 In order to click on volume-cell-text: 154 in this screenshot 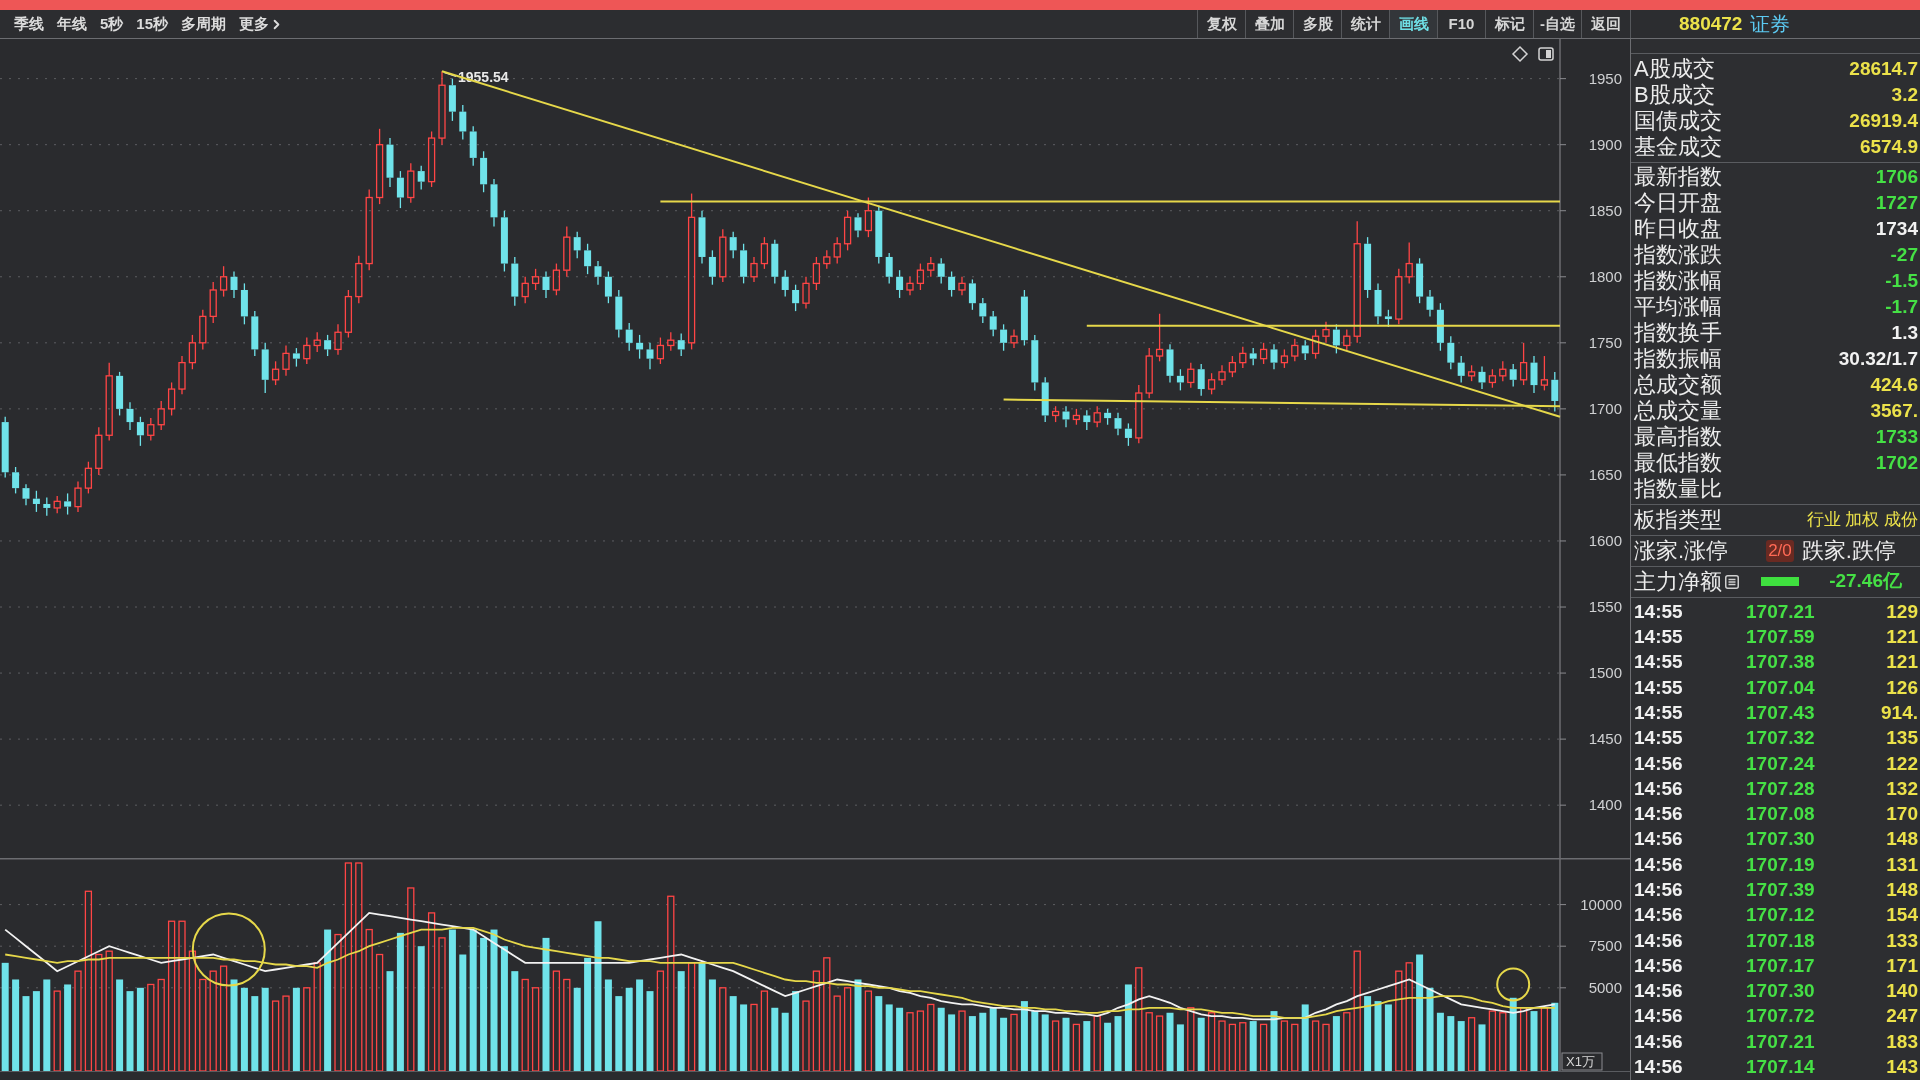, I will do `click(1902, 915)`.